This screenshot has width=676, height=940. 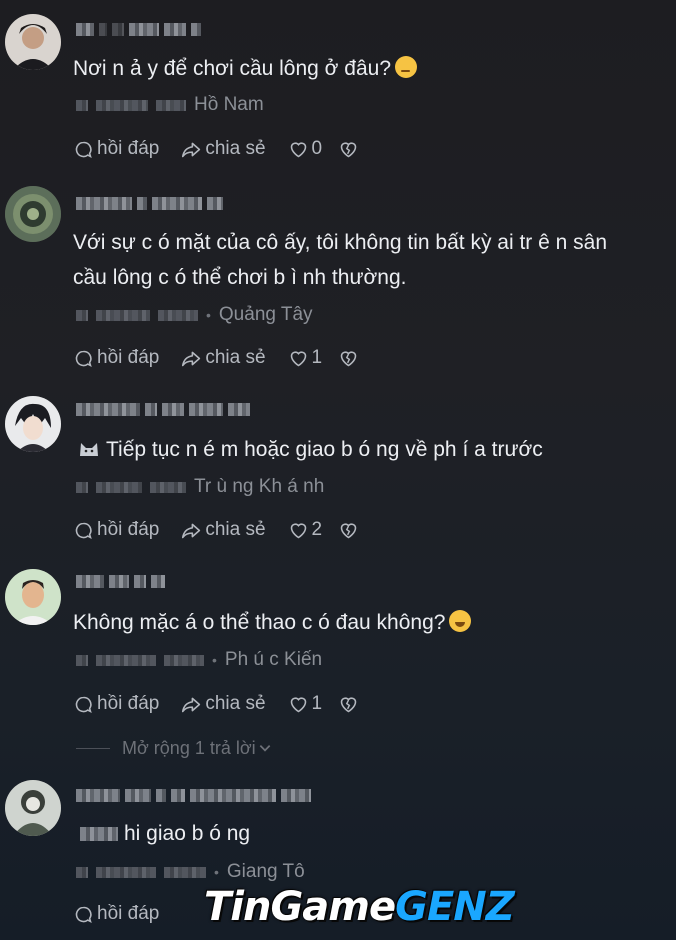 I want to click on location-label: Tr ù ng Kh á nh, so click(x=259, y=486).